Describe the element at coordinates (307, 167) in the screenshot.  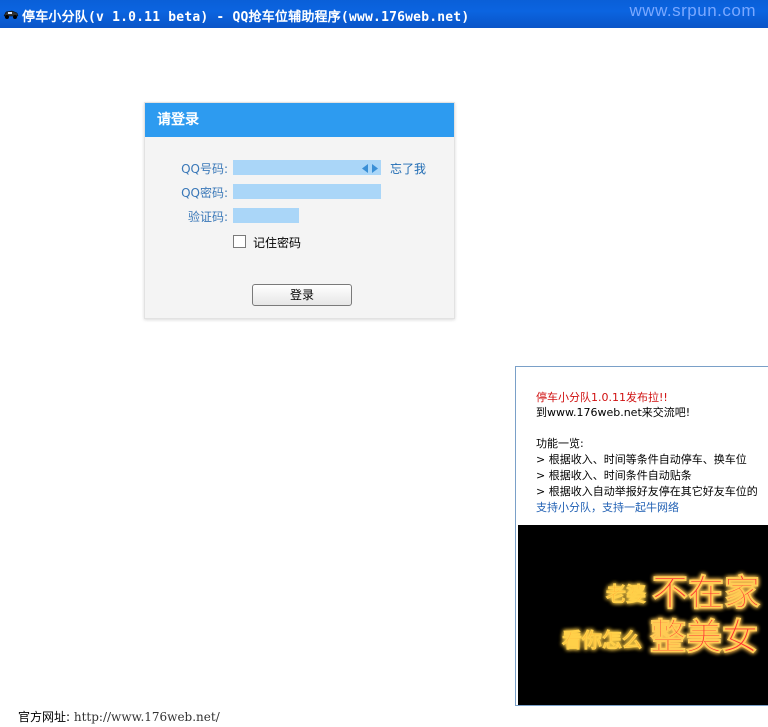
I see `qq-number-combobox` at that location.